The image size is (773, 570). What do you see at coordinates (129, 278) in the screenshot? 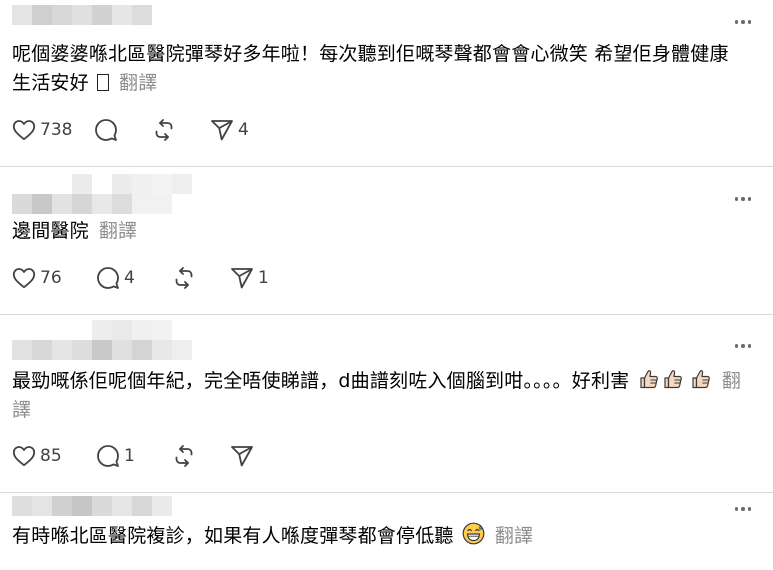
I see `reply-count: 4` at bounding box center [129, 278].